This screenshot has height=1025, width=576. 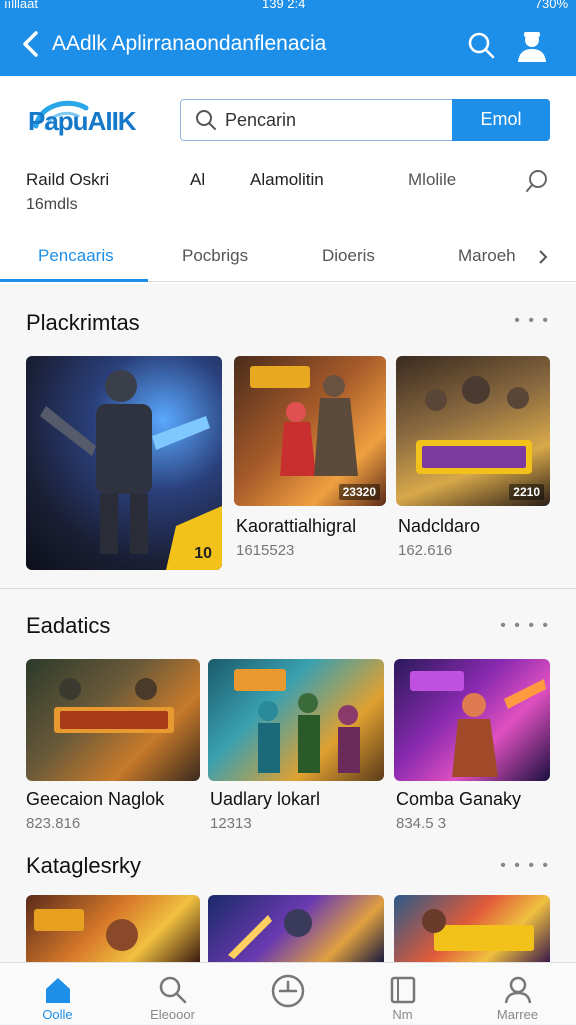 I want to click on magnifier-icon, so click(x=206, y=120).